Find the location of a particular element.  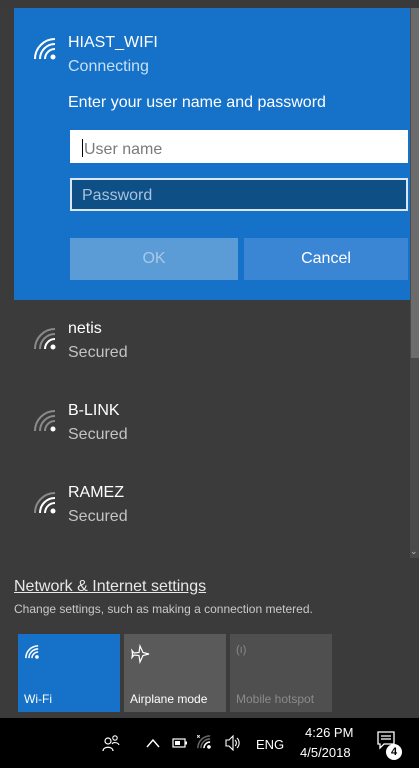

mobile-hotspot-tile: (ı) Mobile hotspot is located at coordinates (281, 673).